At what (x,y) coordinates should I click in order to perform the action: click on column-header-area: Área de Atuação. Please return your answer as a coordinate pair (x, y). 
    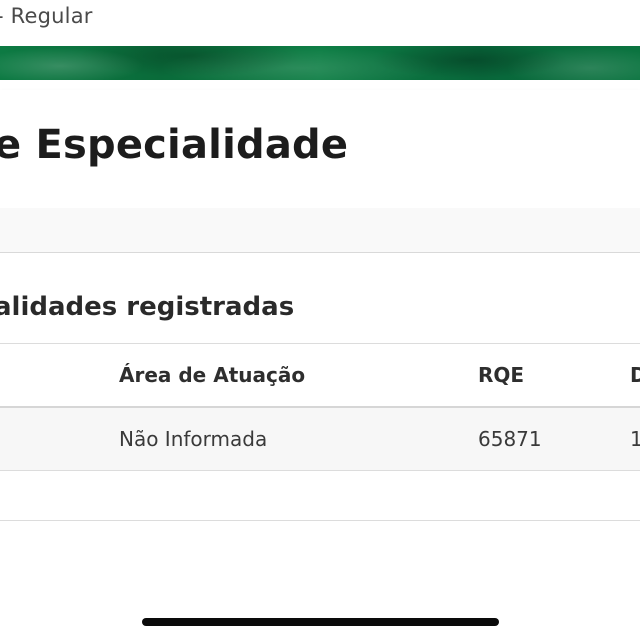
    Looking at the image, I should click on (212, 375).